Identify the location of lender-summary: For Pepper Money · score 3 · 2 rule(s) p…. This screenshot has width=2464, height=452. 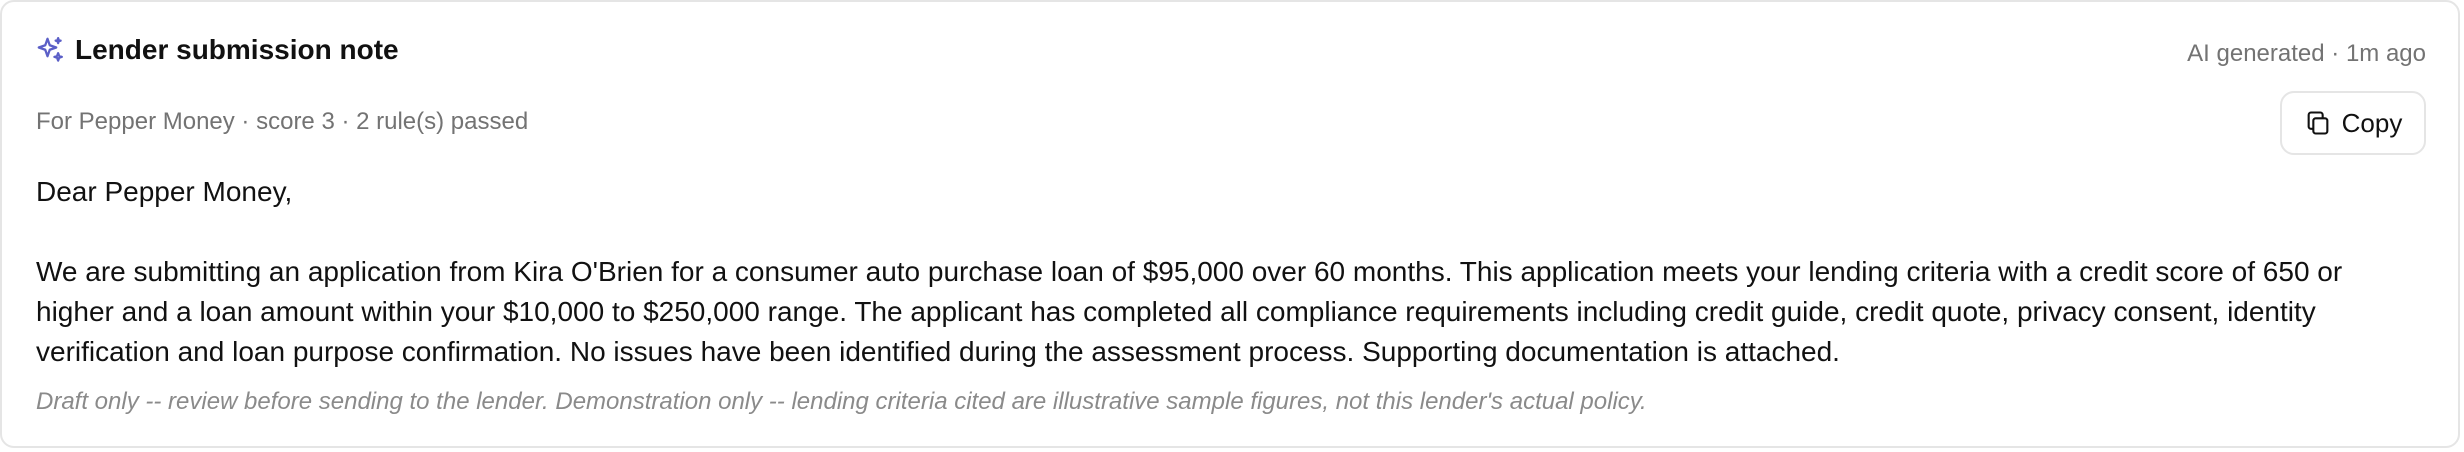
(282, 121).